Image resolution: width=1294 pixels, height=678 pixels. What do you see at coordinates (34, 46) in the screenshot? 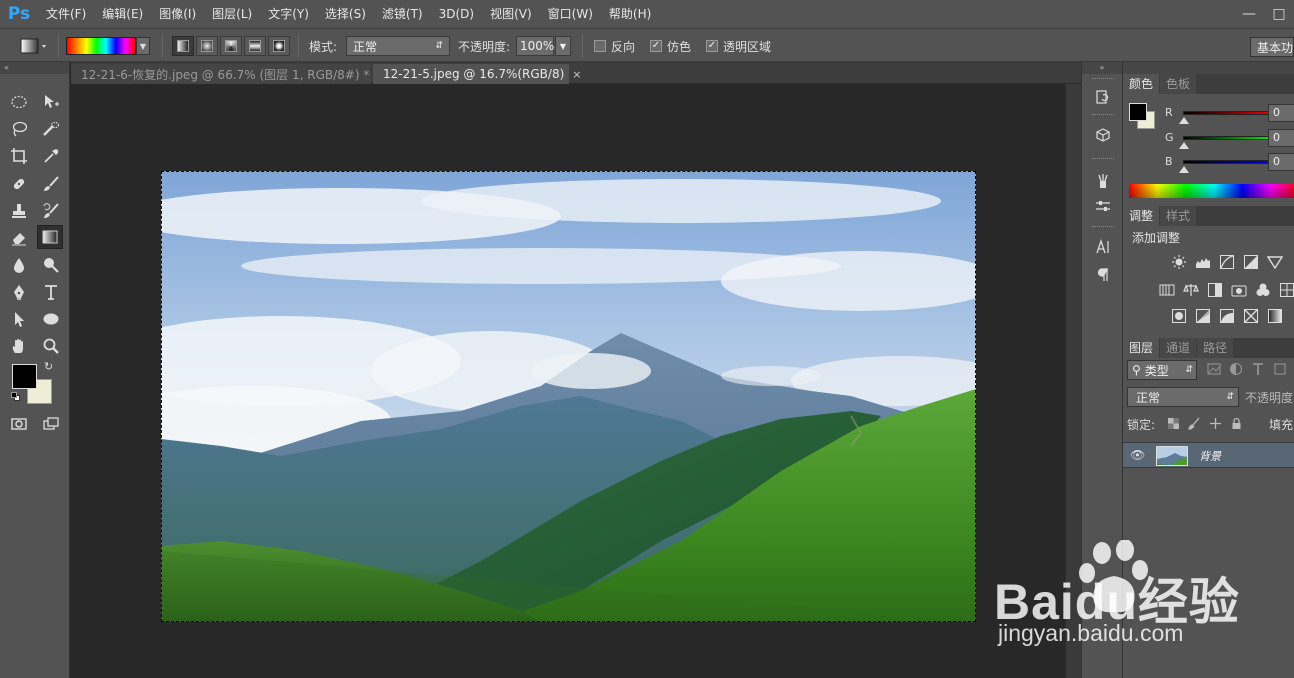
I see `tool-preset-picker` at bounding box center [34, 46].